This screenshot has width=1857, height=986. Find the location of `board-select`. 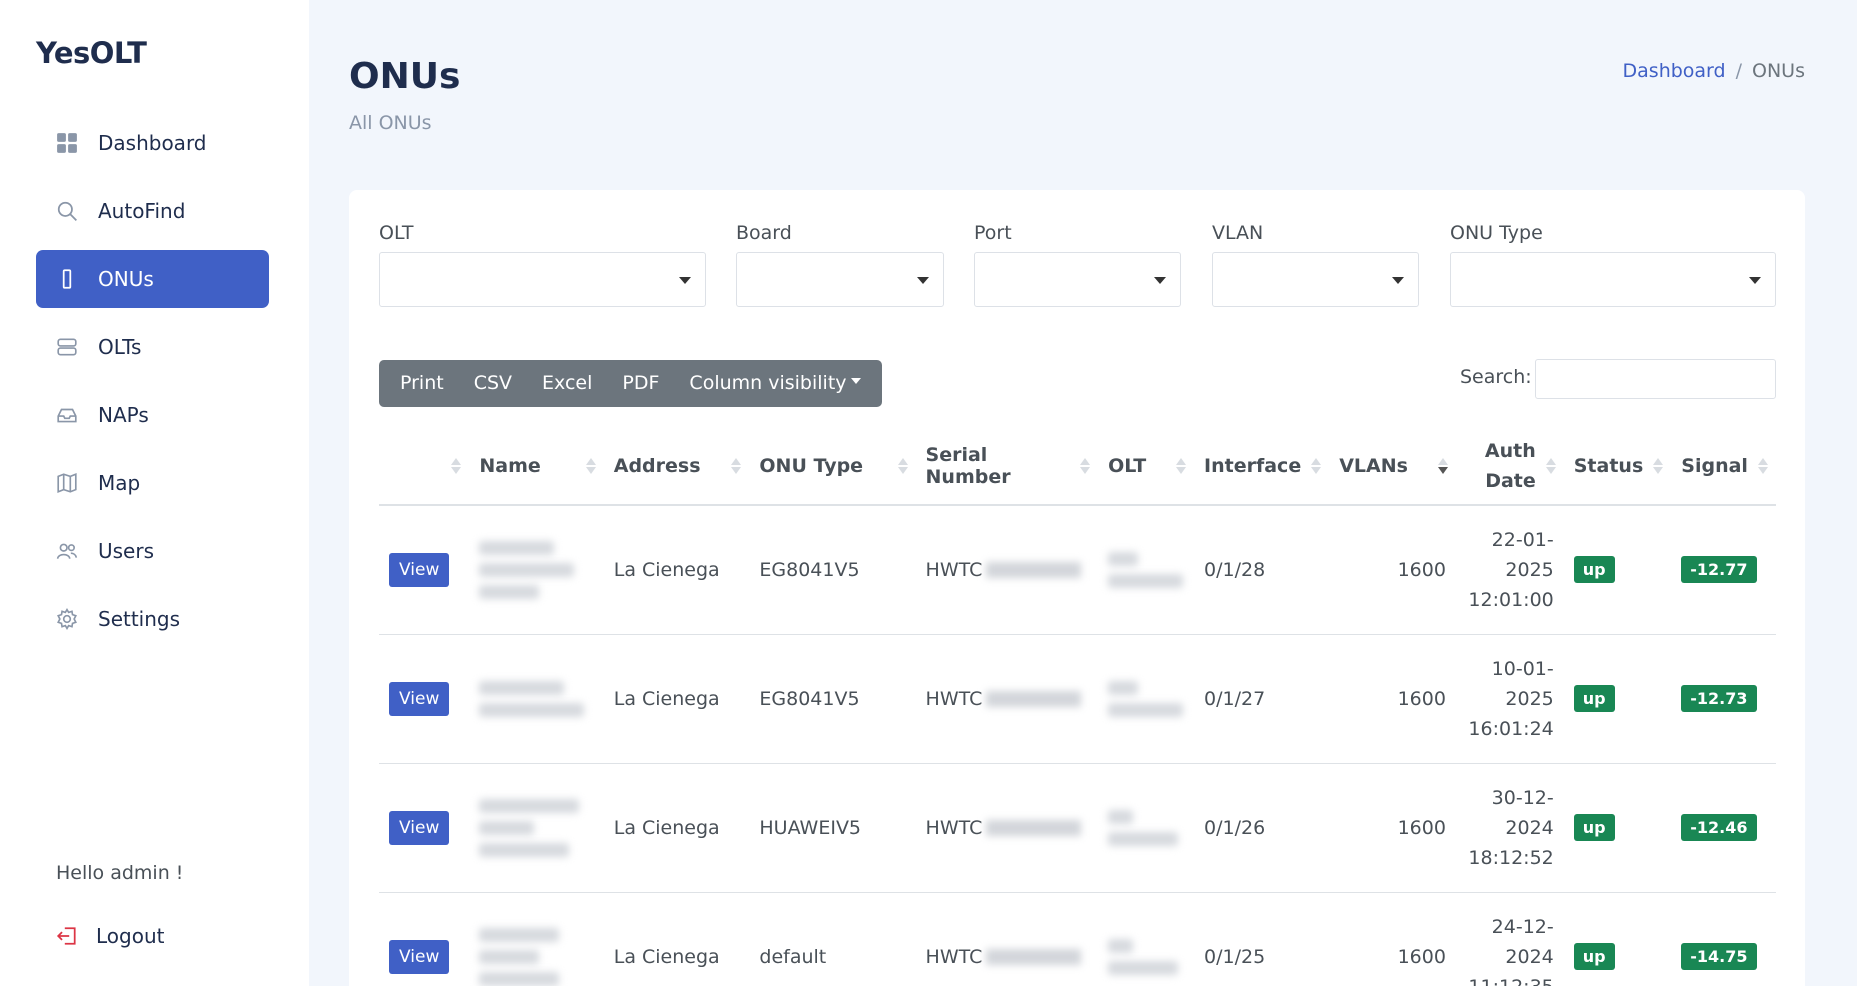

board-select is located at coordinates (840, 279).